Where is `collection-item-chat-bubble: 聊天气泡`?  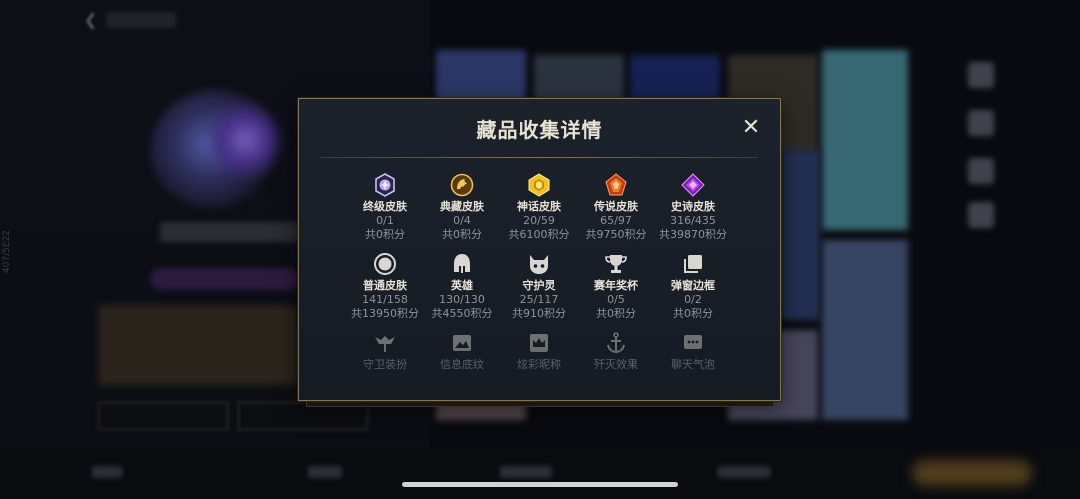 collection-item-chat-bubble: 聊天气泡 is located at coordinates (693, 351).